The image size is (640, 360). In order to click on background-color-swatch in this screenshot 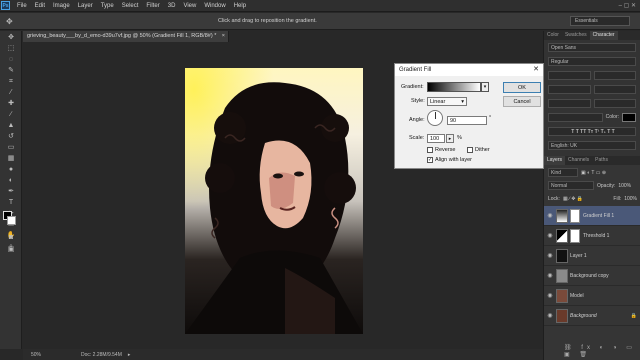, I will do `click(11, 220)`.